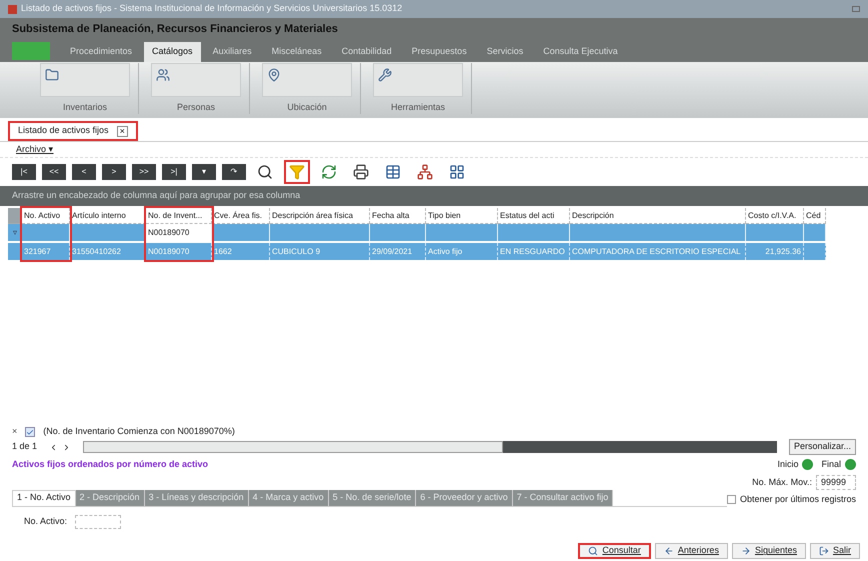  Describe the element at coordinates (329, 172) in the screenshot. I see `refresh-icon` at that location.